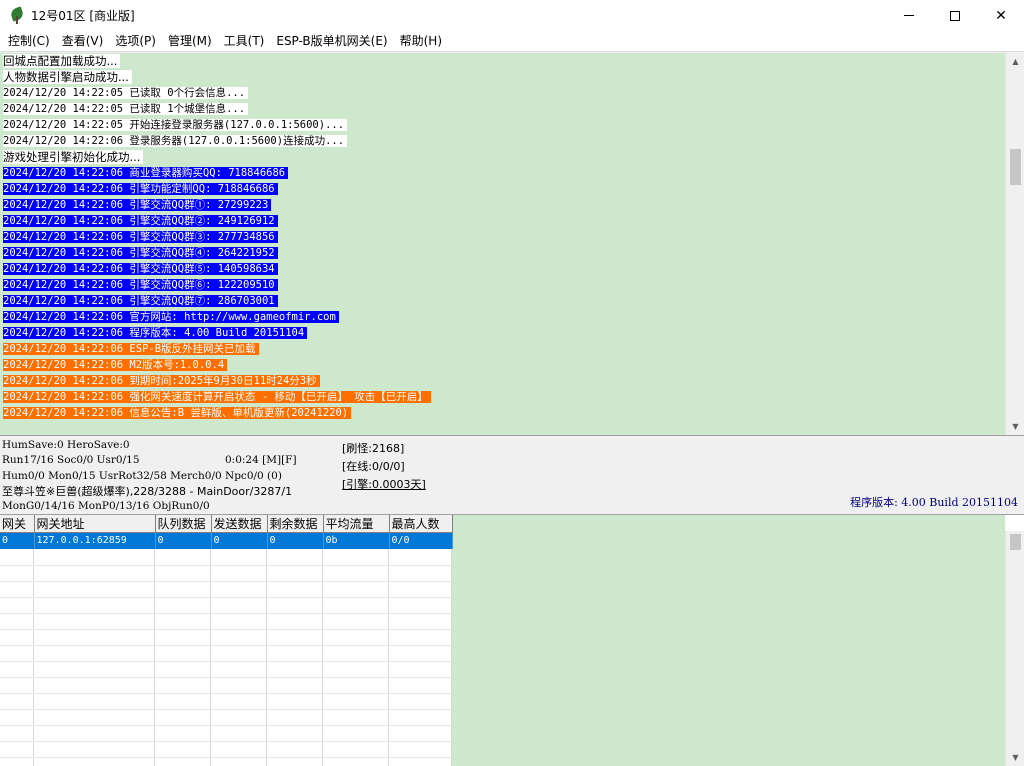 The height and width of the screenshot is (766, 1024). What do you see at coordinates (1014, 648) in the screenshot?
I see `grid-scrollbar: ▲ ▼` at bounding box center [1014, 648].